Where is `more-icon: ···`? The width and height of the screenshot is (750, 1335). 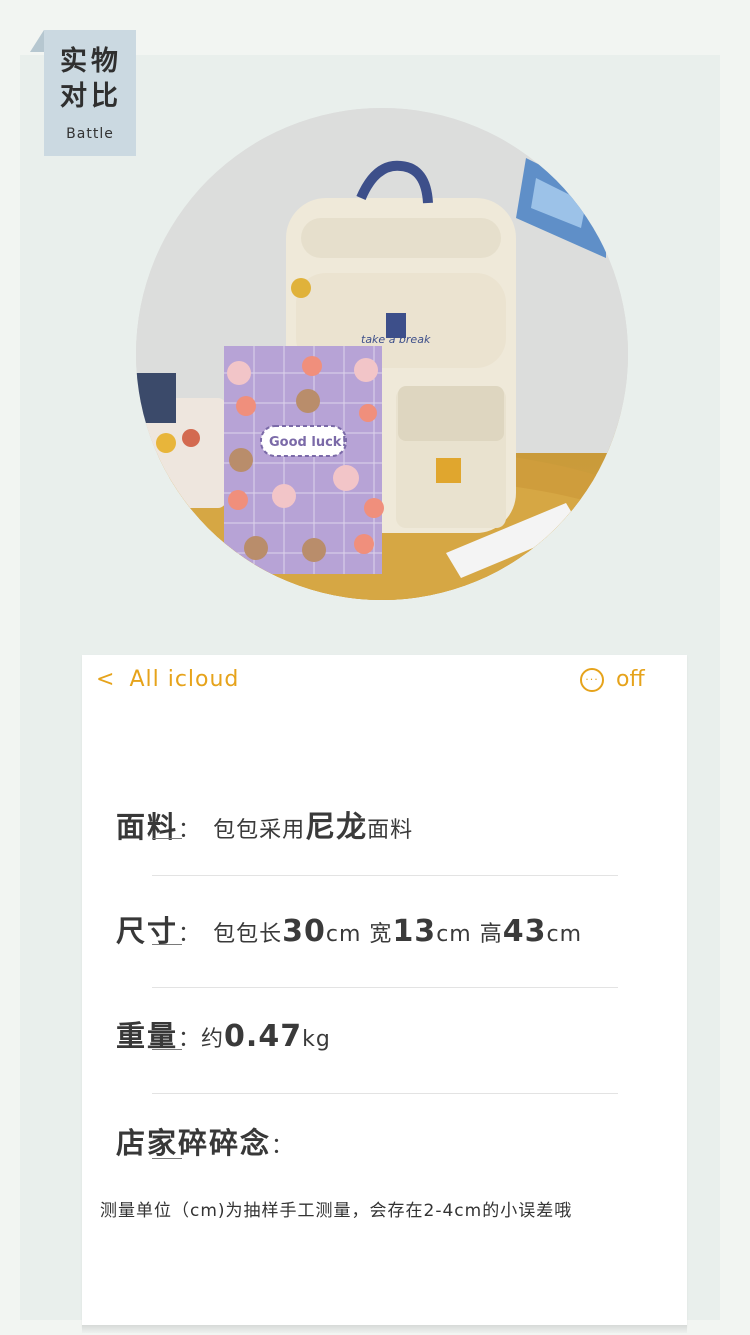
more-icon: ··· is located at coordinates (592, 679).